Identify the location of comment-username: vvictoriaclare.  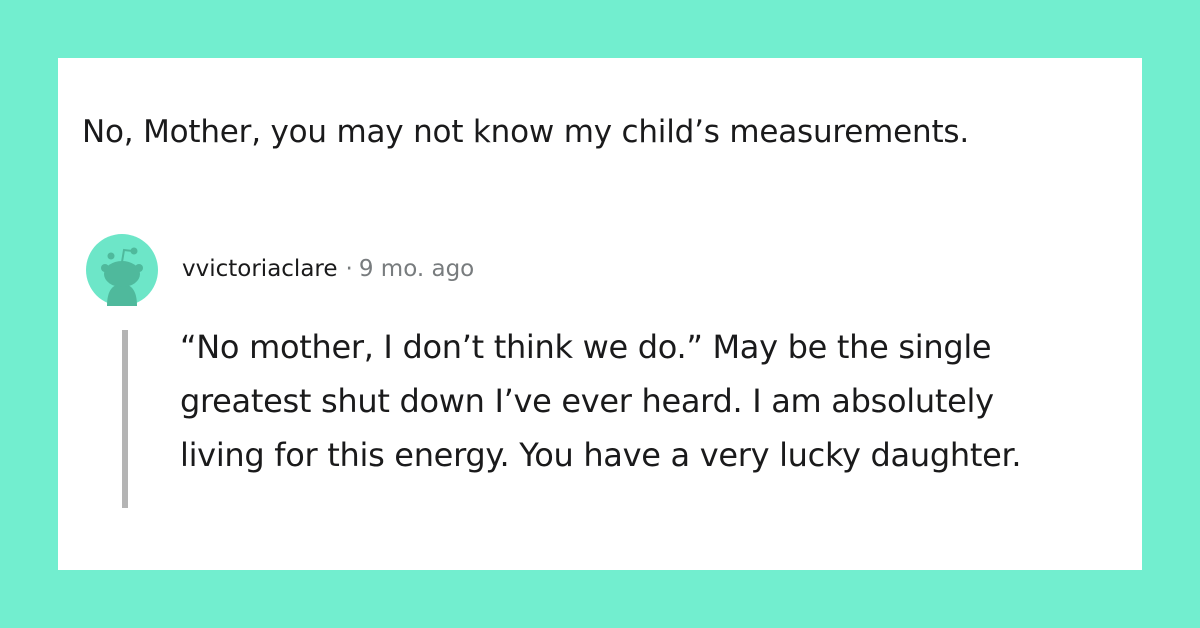
(260, 269).